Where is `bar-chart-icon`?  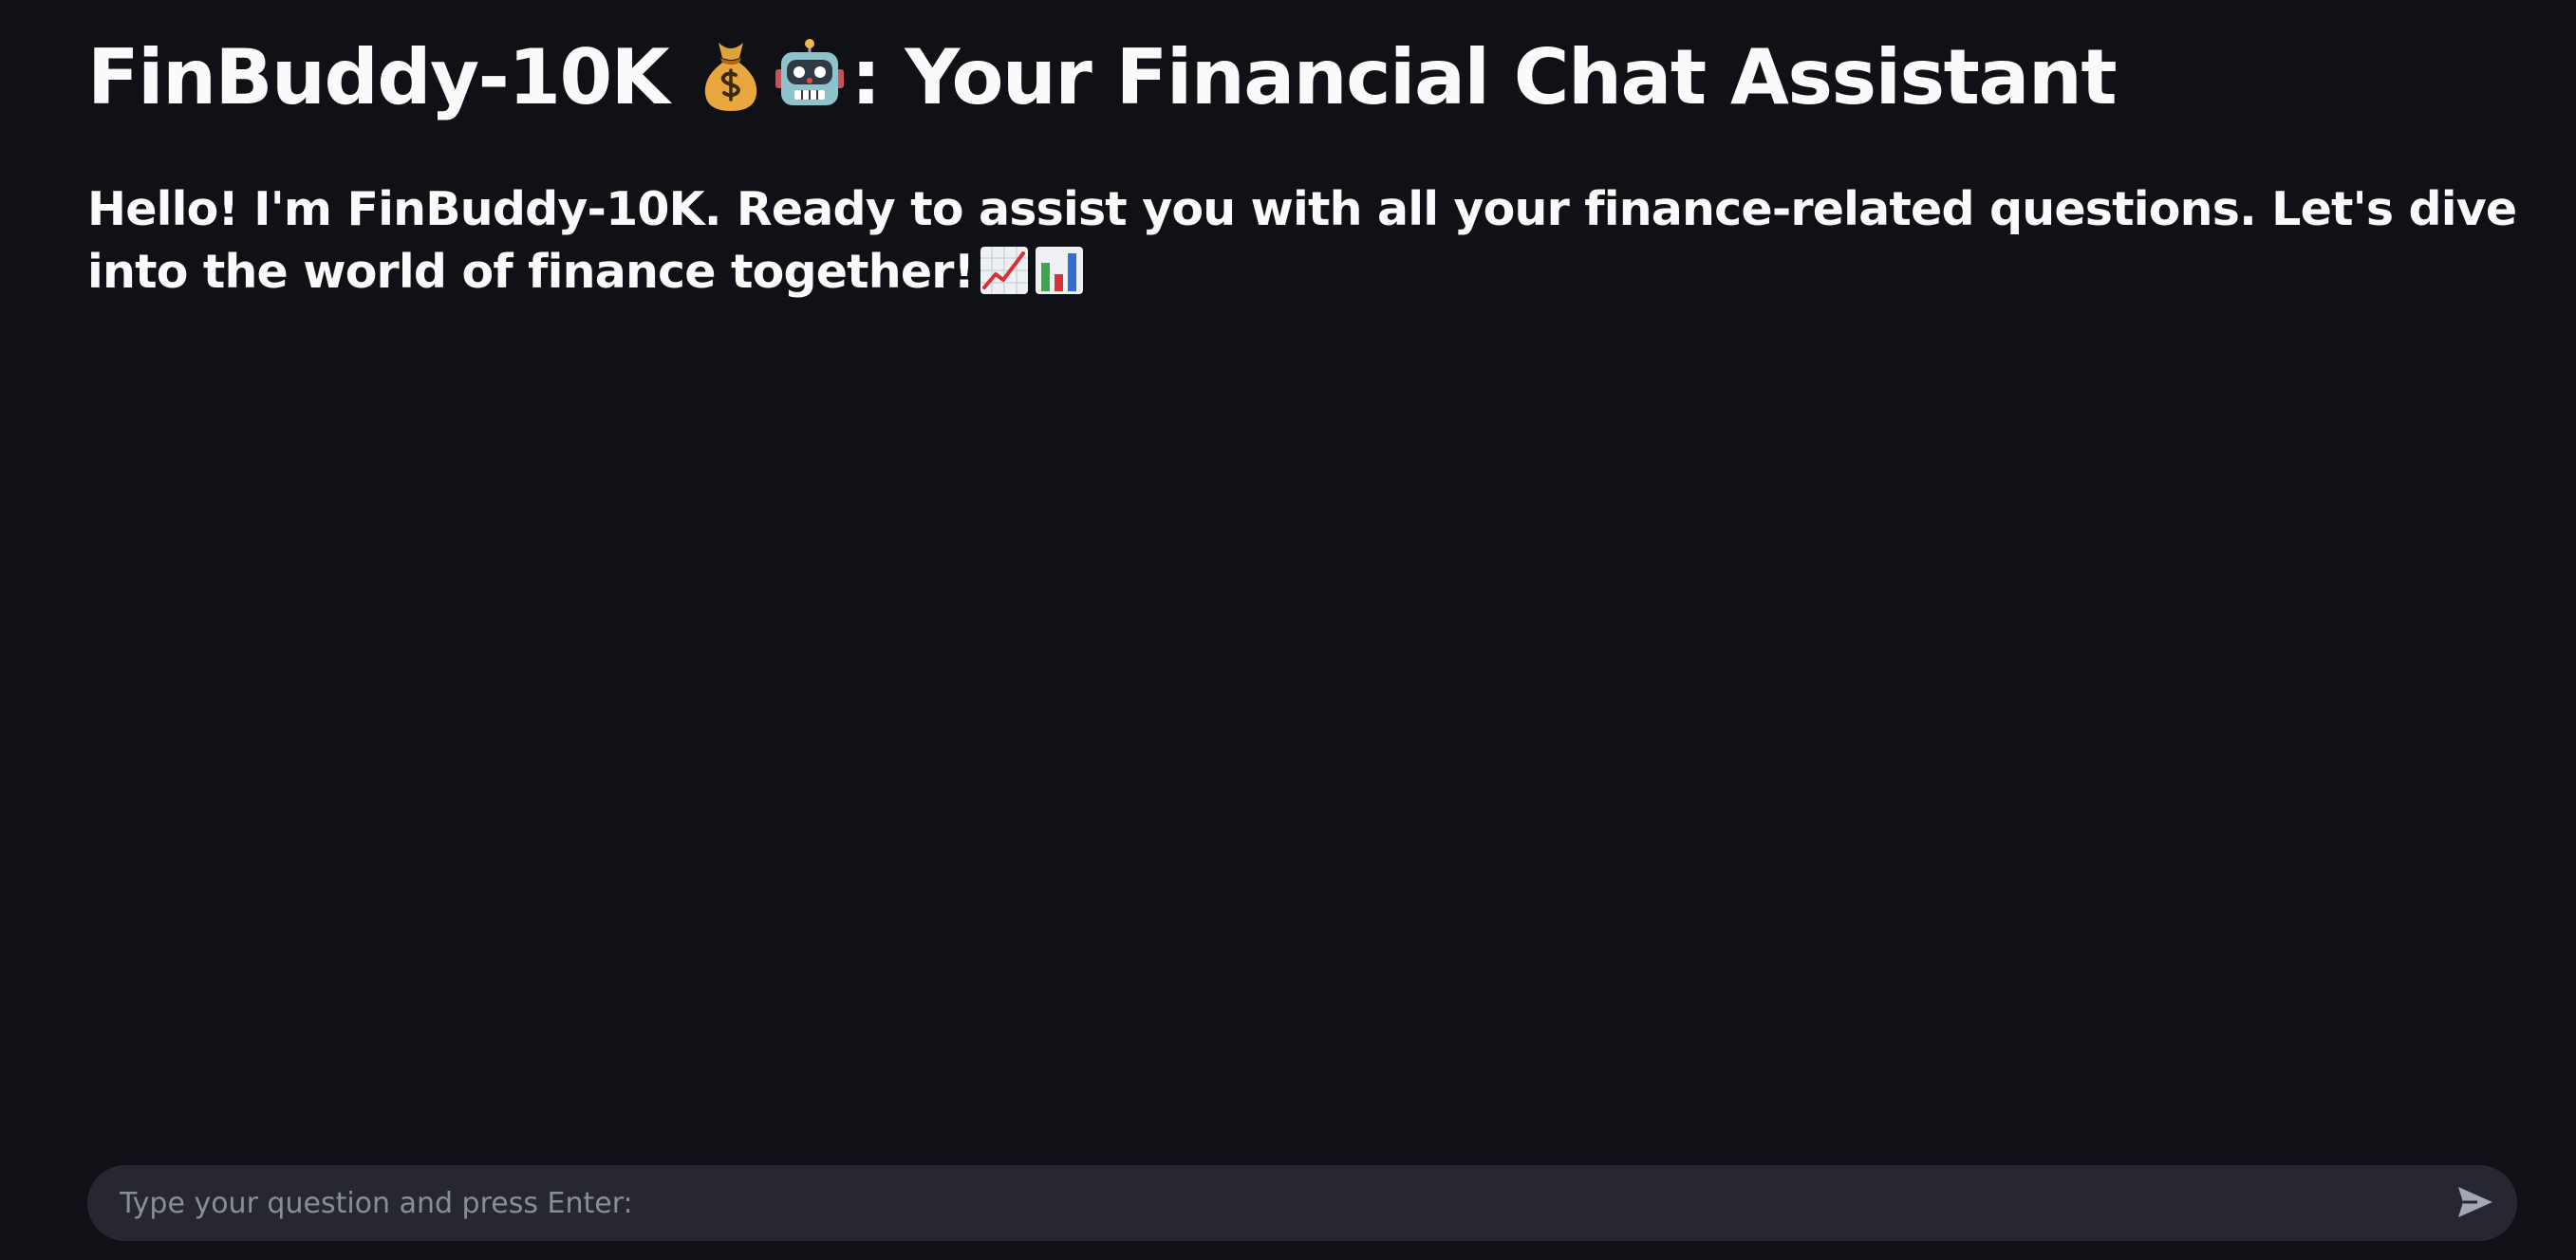
bar-chart-icon is located at coordinates (1060, 278).